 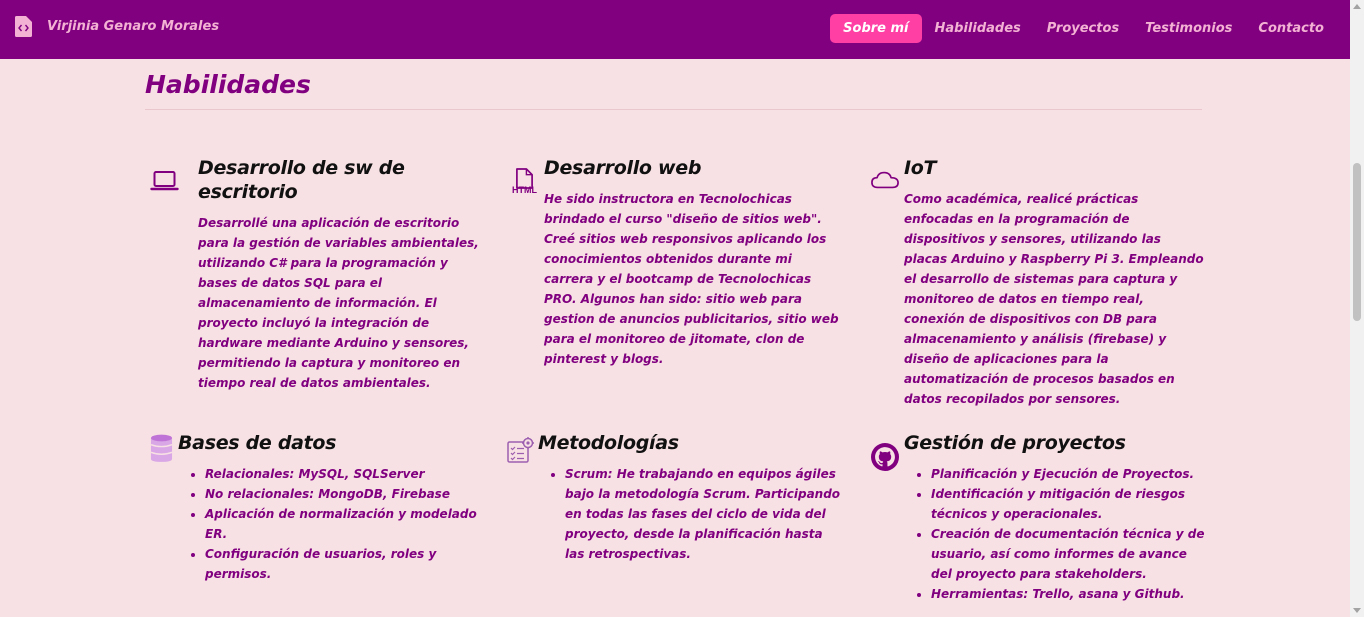 What do you see at coordinates (608, 443) in the screenshot?
I see `card-title: Metodologías` at bounding box center [608, 443].